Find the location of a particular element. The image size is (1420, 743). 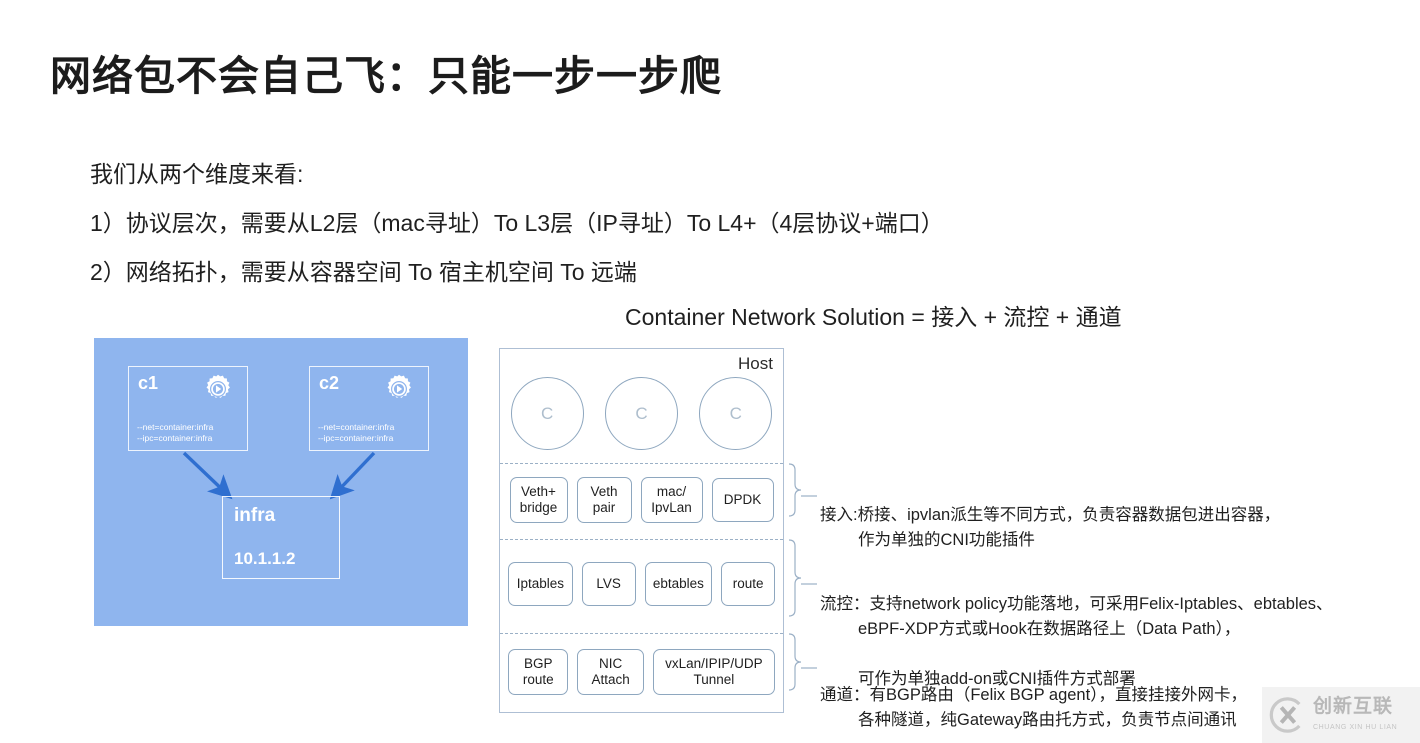

intro-line-0: 我们从两个维度来看: is located at coordinates (197, 174).